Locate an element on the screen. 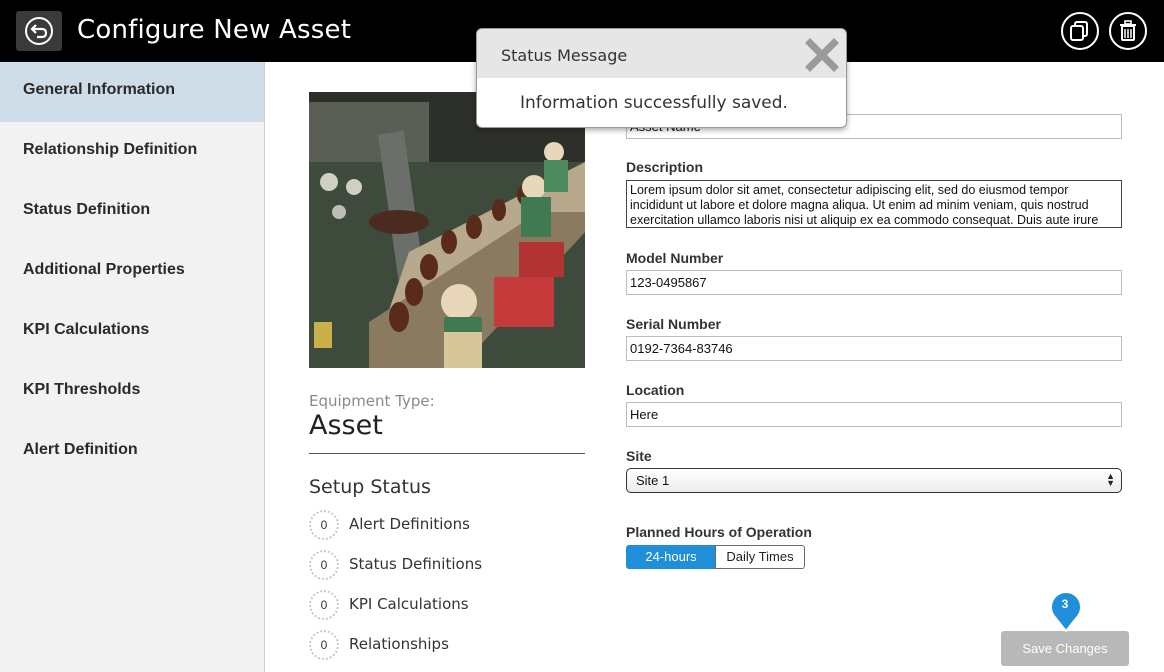 This screenshot has width=1164, height=672. asset-image is located at coordinates (447, 230).